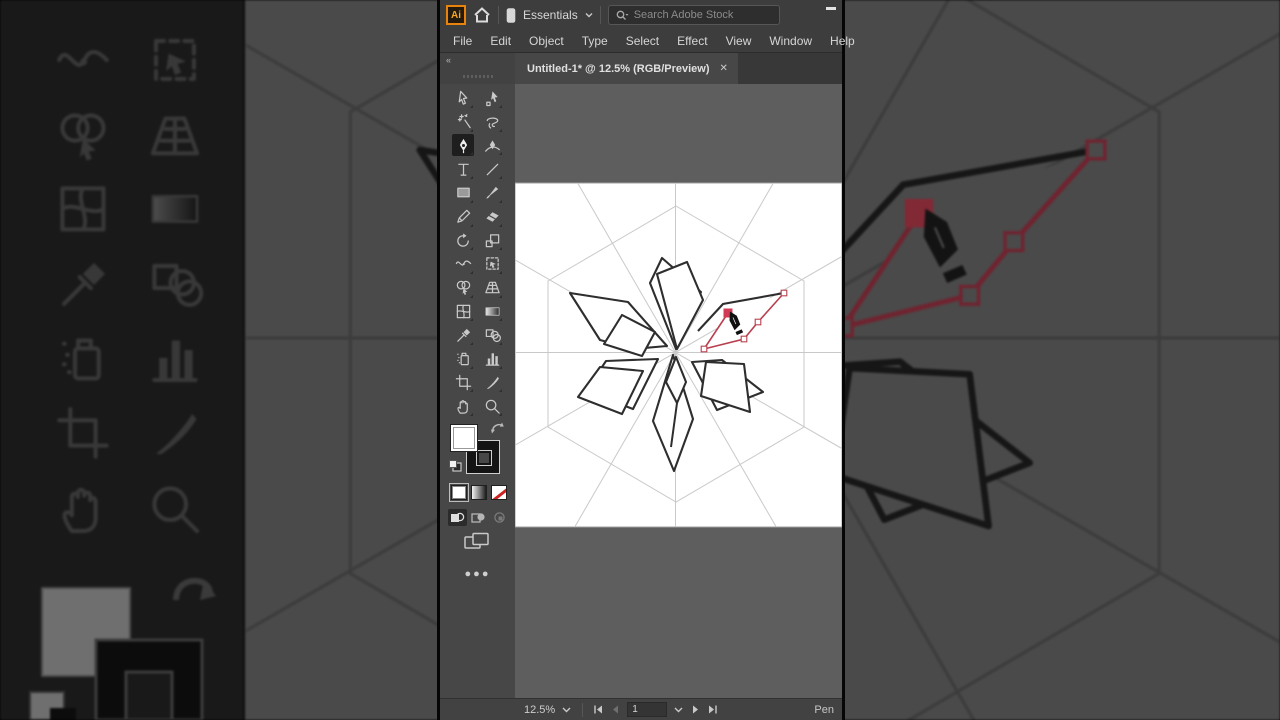  What do you see at coordinates (499, 517) in the screenshot?
I see `draw-inside-button` at bounding box center [499, 517].